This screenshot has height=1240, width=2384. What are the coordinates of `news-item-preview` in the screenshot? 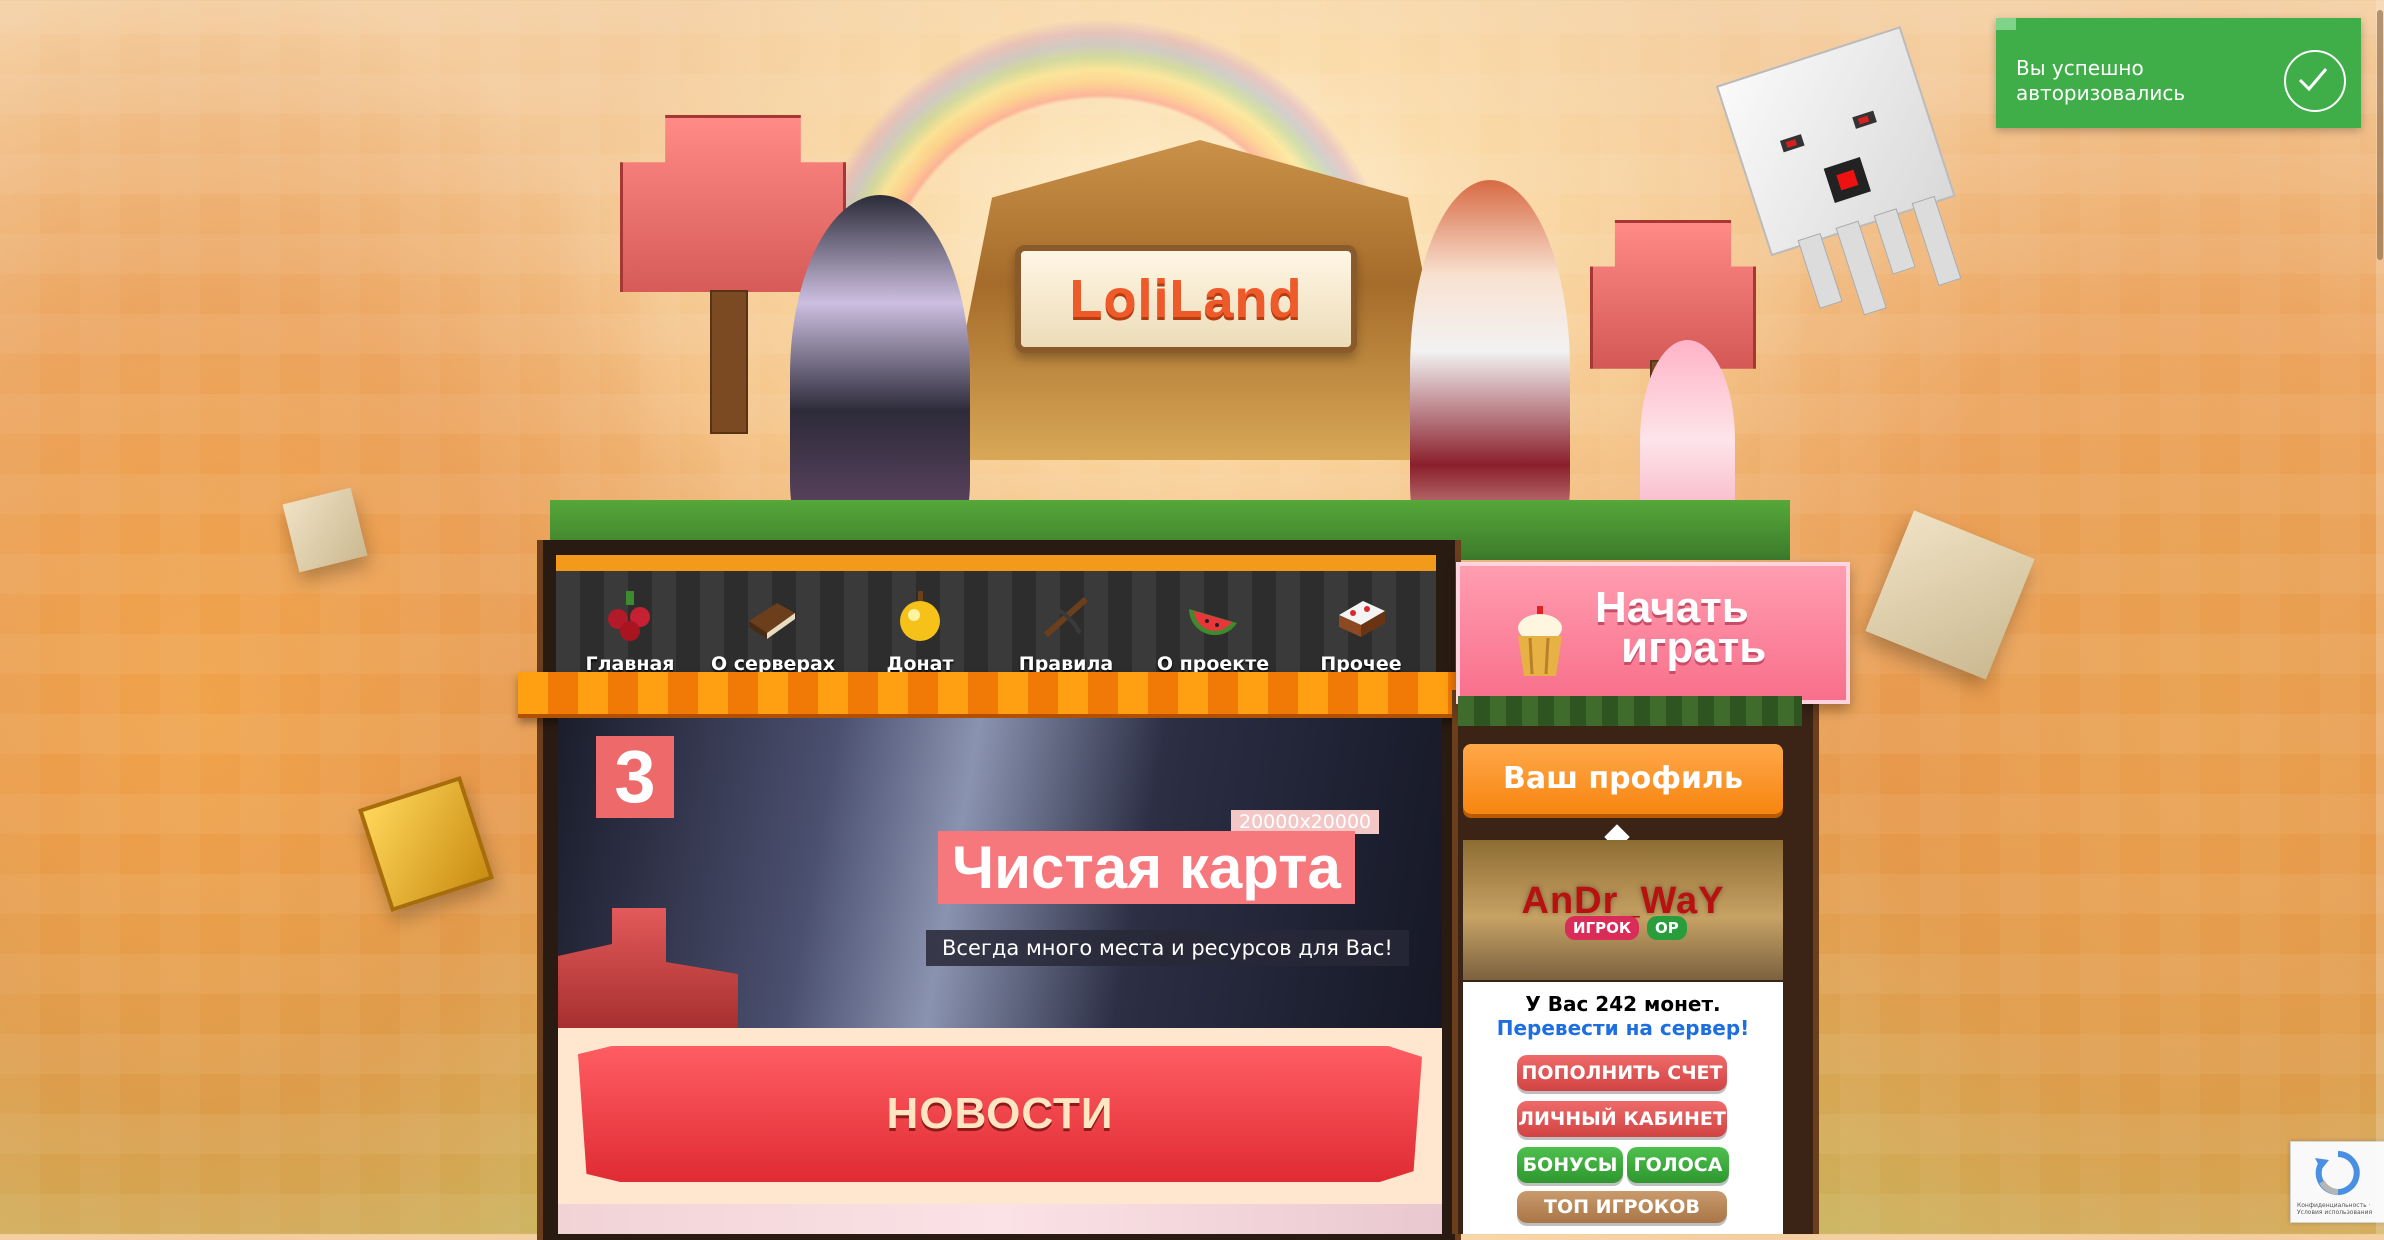 It's located at (1000, 1219).